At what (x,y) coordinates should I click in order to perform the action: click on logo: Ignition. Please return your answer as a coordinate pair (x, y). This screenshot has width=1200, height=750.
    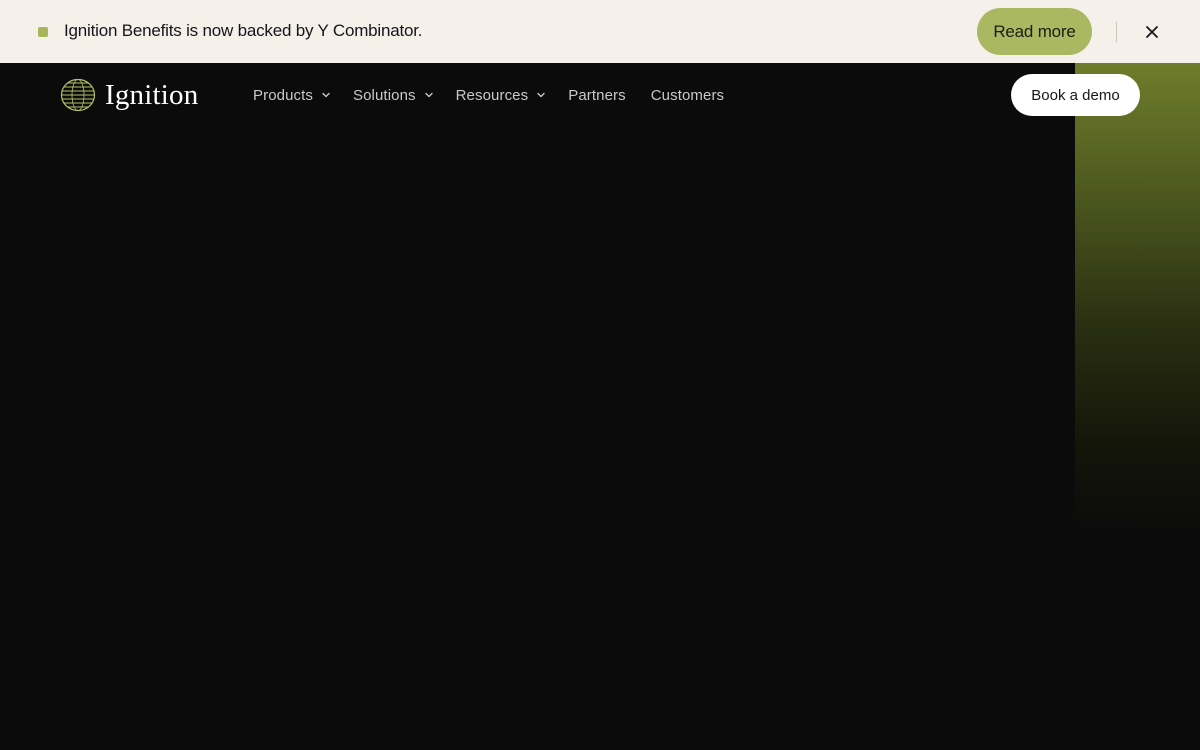
    Looking at the image, I should click on (129, 95).